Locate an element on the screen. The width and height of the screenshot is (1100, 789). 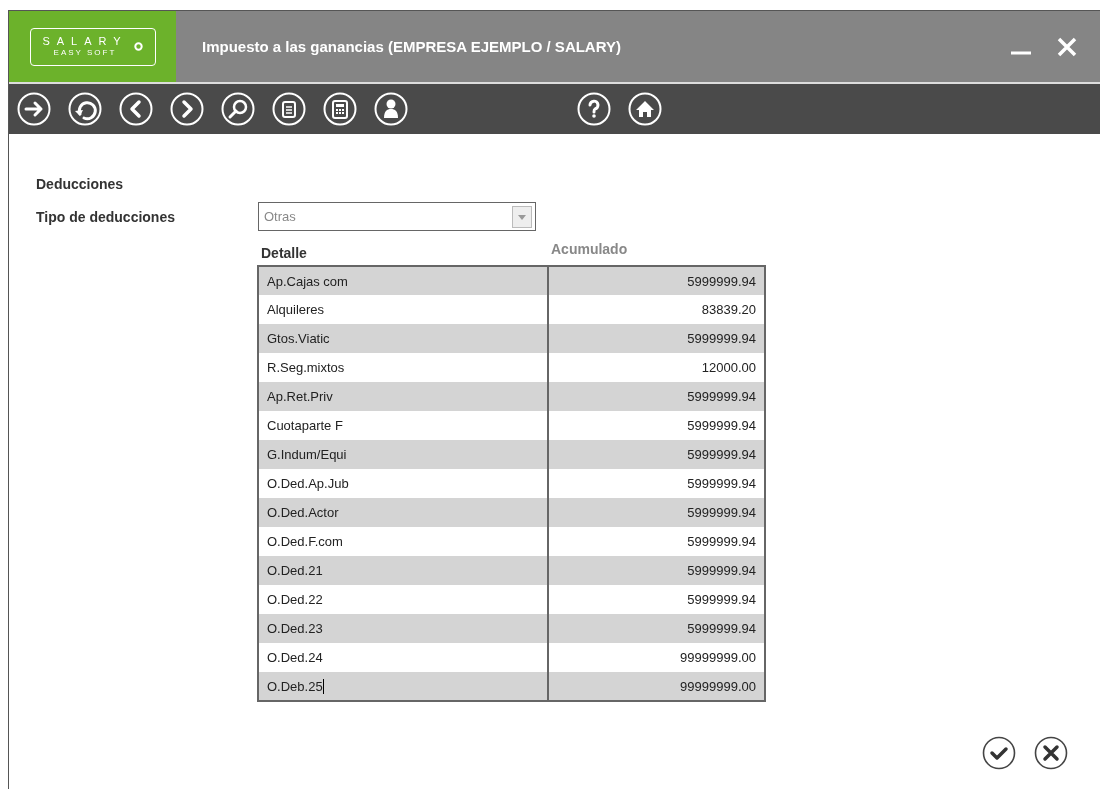
table-cell: 83839.20 is located at coordinates (656, 309).